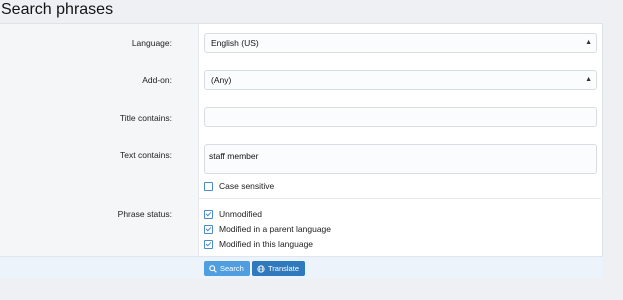 The width and height of the screenshot is (623, 300). I want to click on unmodified-checkbox: Unmodified, so click(233, 214).